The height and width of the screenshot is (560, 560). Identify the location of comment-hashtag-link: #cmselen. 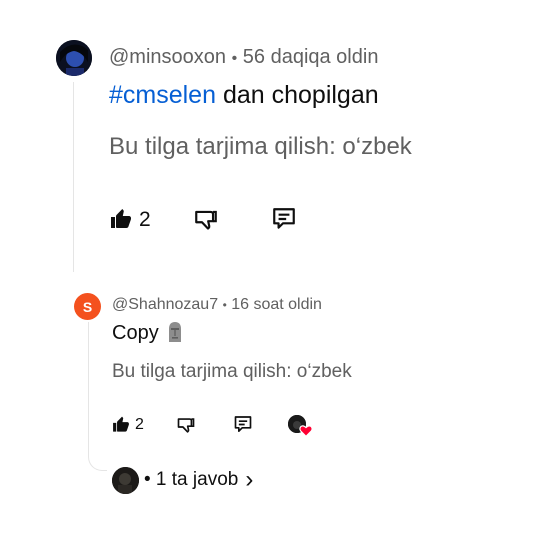
(162, 95).